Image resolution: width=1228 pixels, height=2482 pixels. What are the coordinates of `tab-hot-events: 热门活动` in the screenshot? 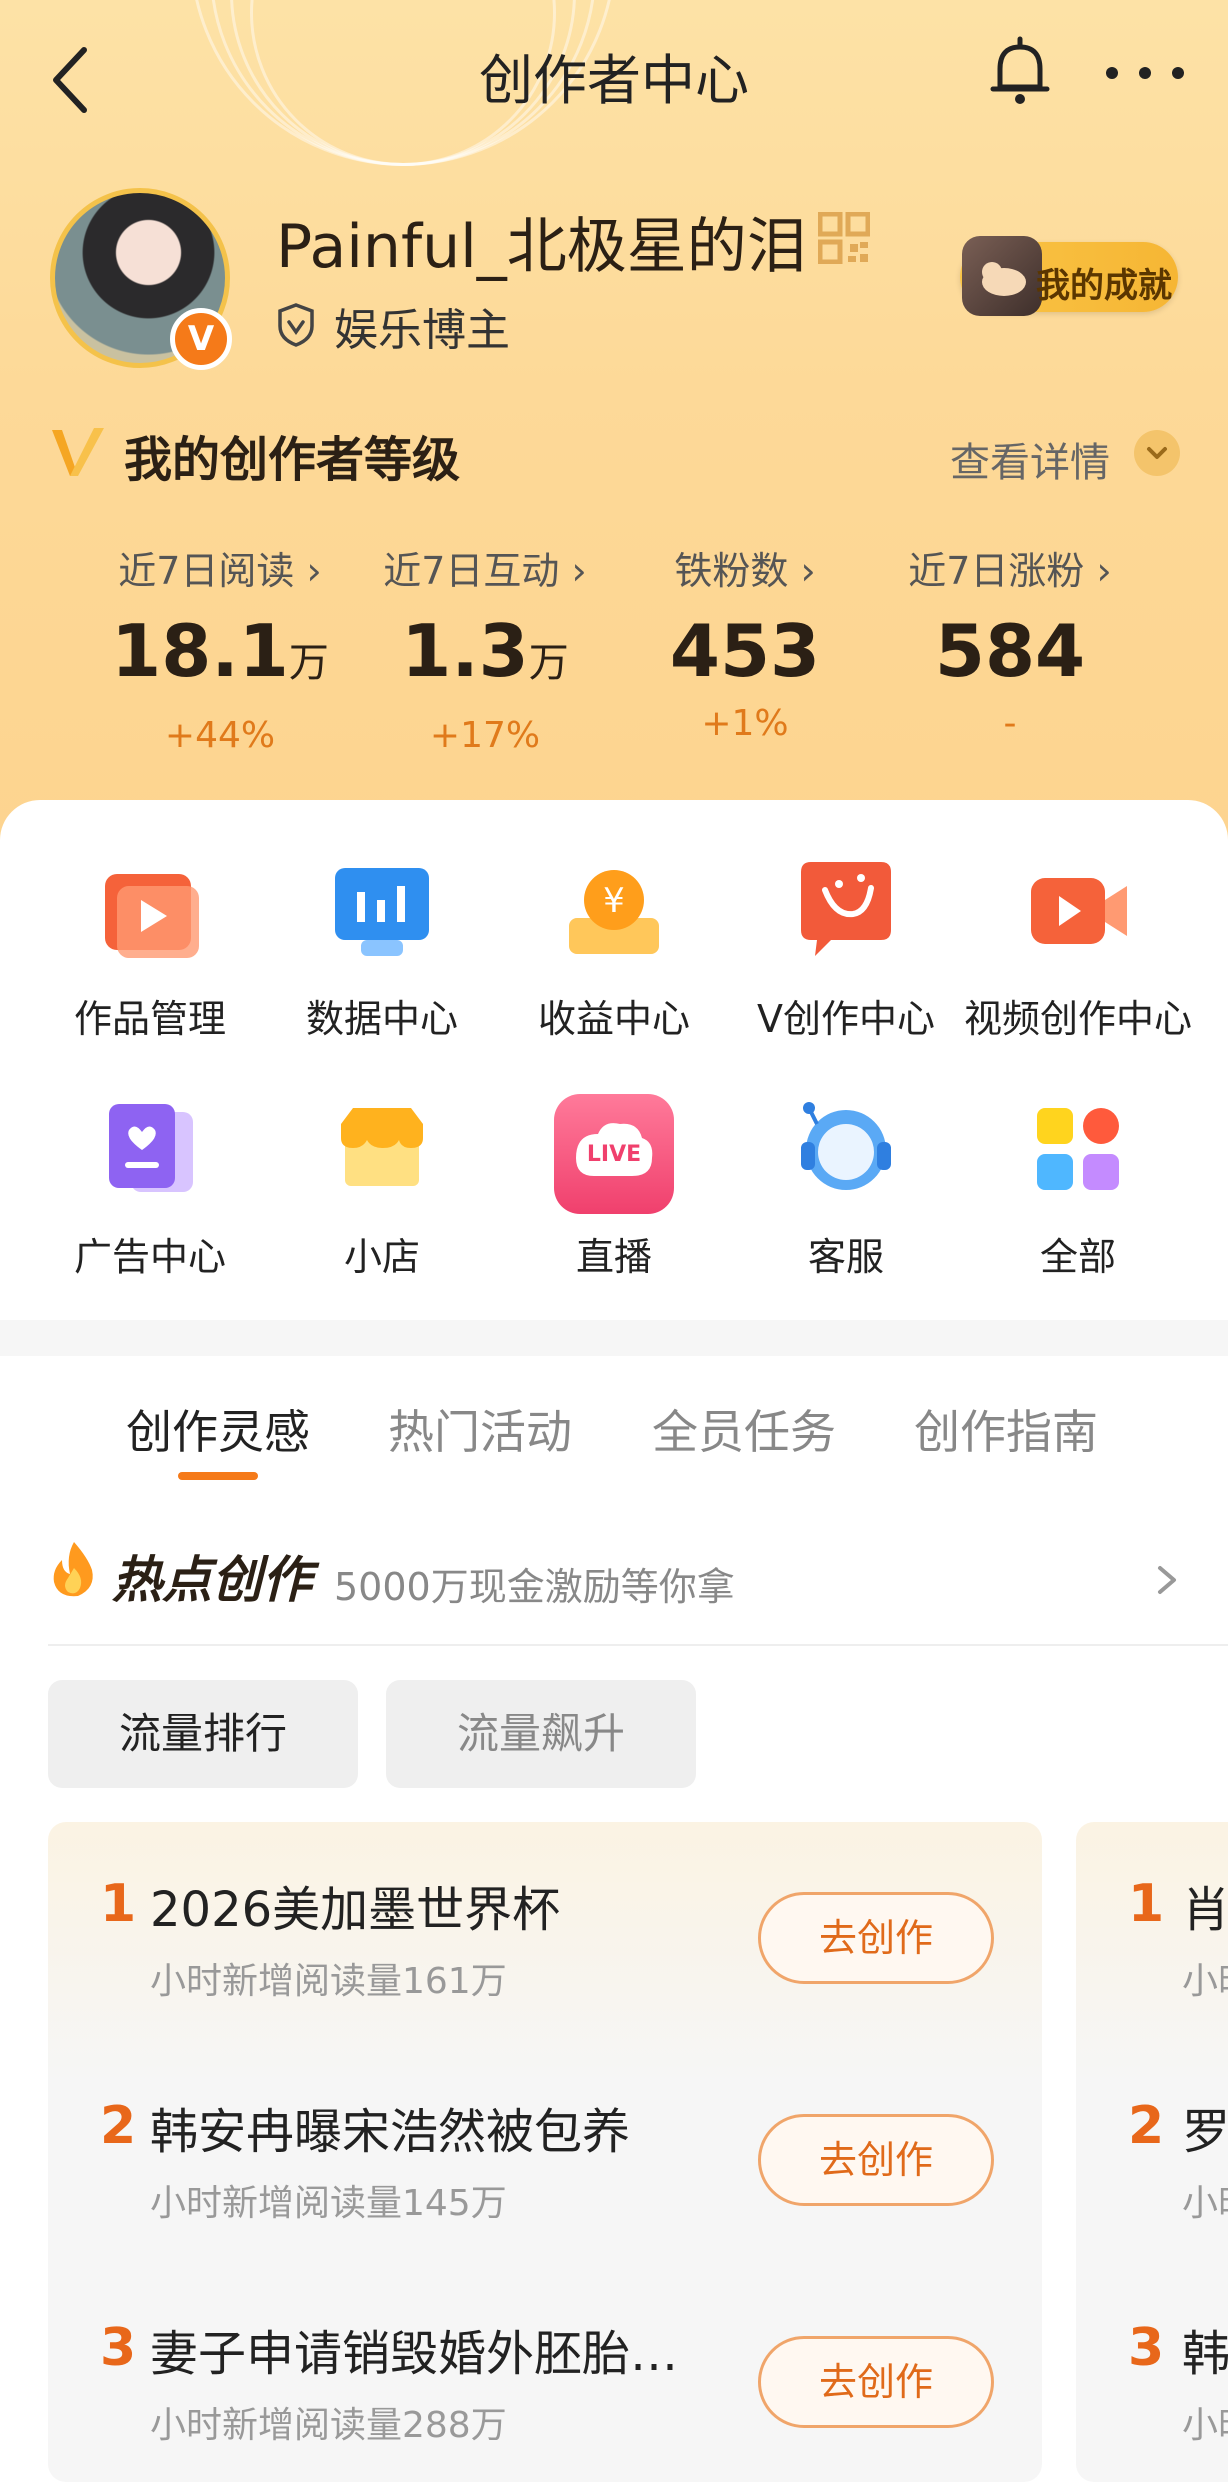 It's located at (480, 1429).